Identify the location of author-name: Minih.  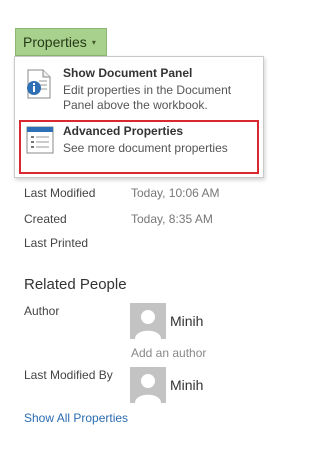
(186, 321).